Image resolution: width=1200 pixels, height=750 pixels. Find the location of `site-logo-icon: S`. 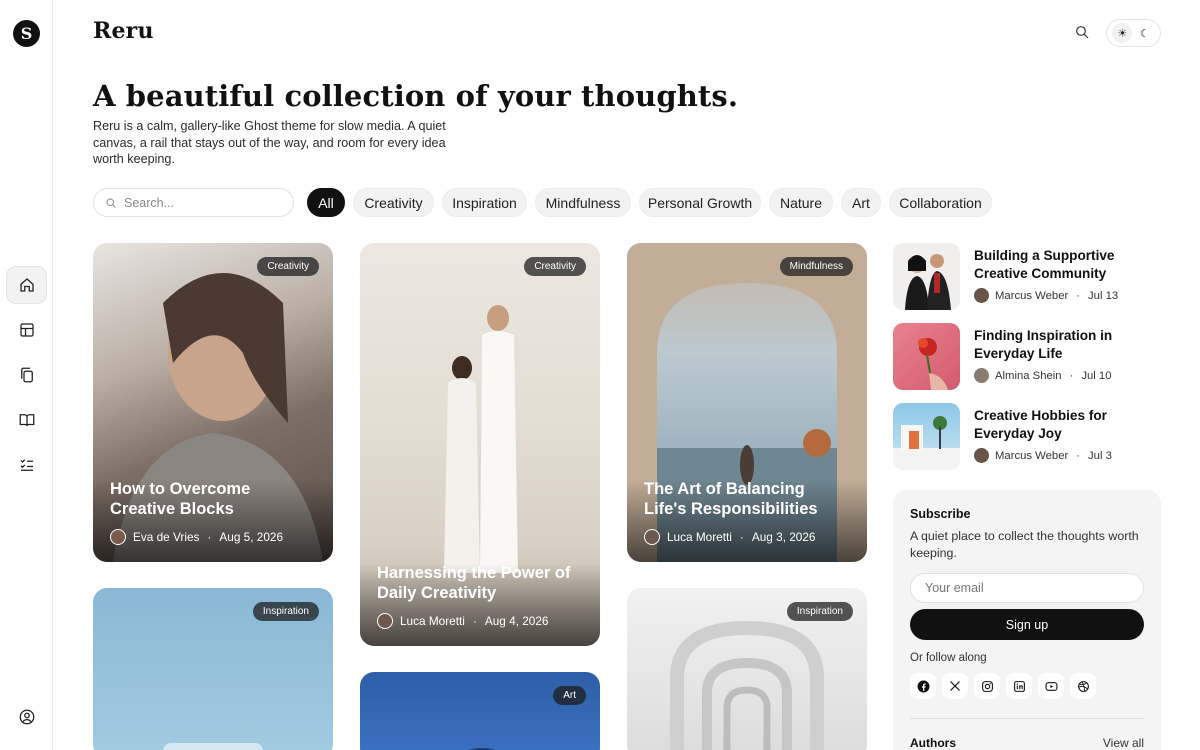

site-logo-icon: S is located at coordinates (26, 33).